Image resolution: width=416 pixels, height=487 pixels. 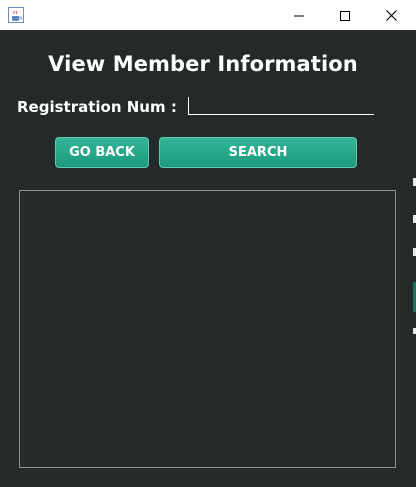 I want to click on window-titlebar, so click(x=208, y=15).